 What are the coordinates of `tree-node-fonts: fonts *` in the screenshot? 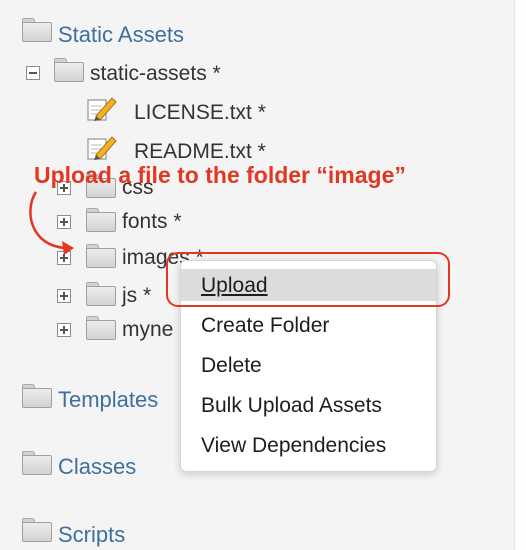 It's located at (152, 222).